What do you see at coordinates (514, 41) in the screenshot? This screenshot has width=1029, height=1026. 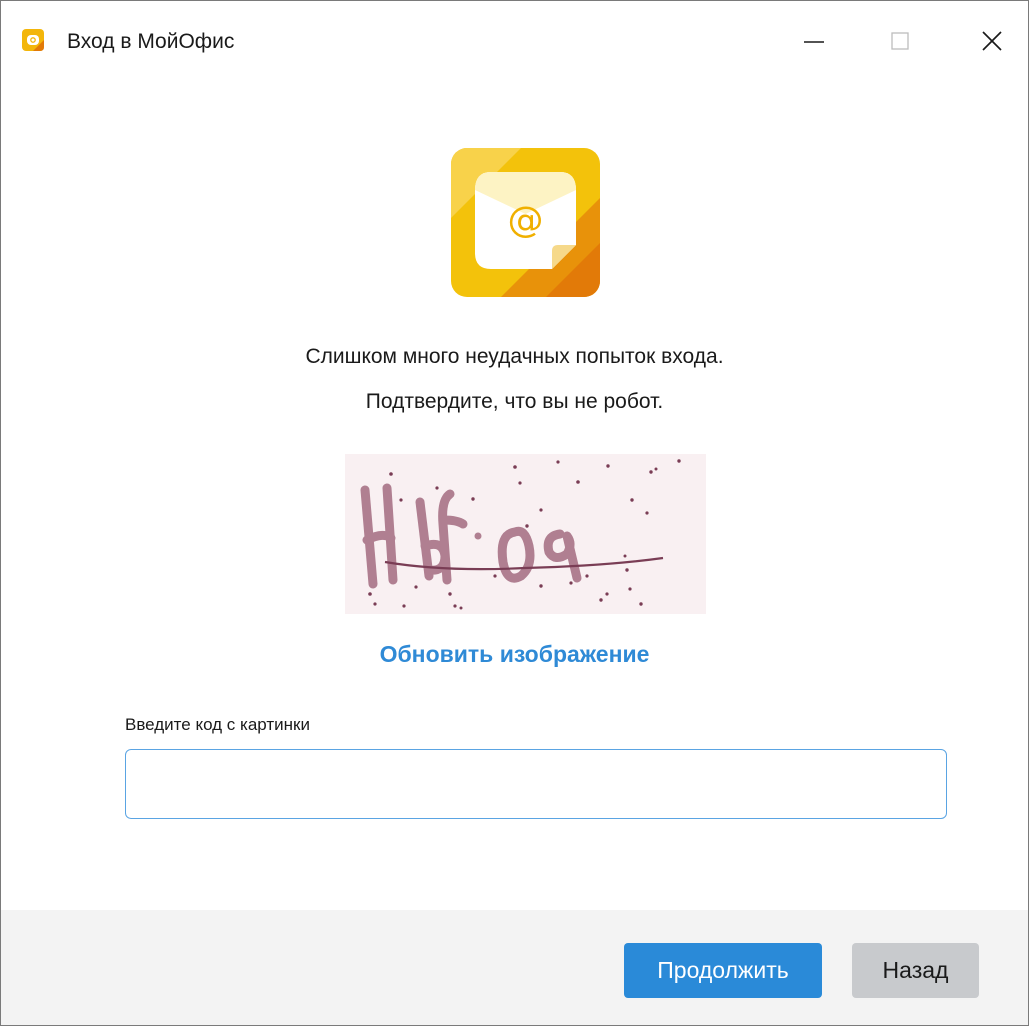 I see `title-bar: Вход в МойОфис` at bounding box center [514, 41].